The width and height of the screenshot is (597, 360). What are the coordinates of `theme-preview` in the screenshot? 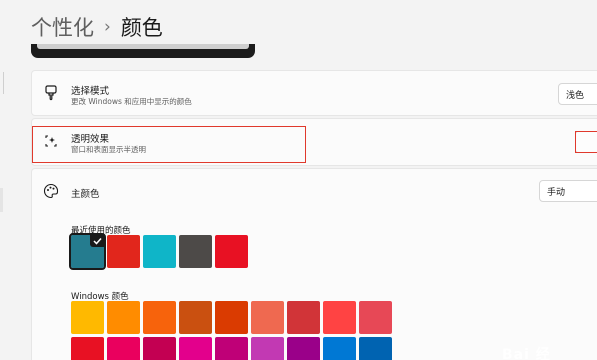 It's located at (143, 51).